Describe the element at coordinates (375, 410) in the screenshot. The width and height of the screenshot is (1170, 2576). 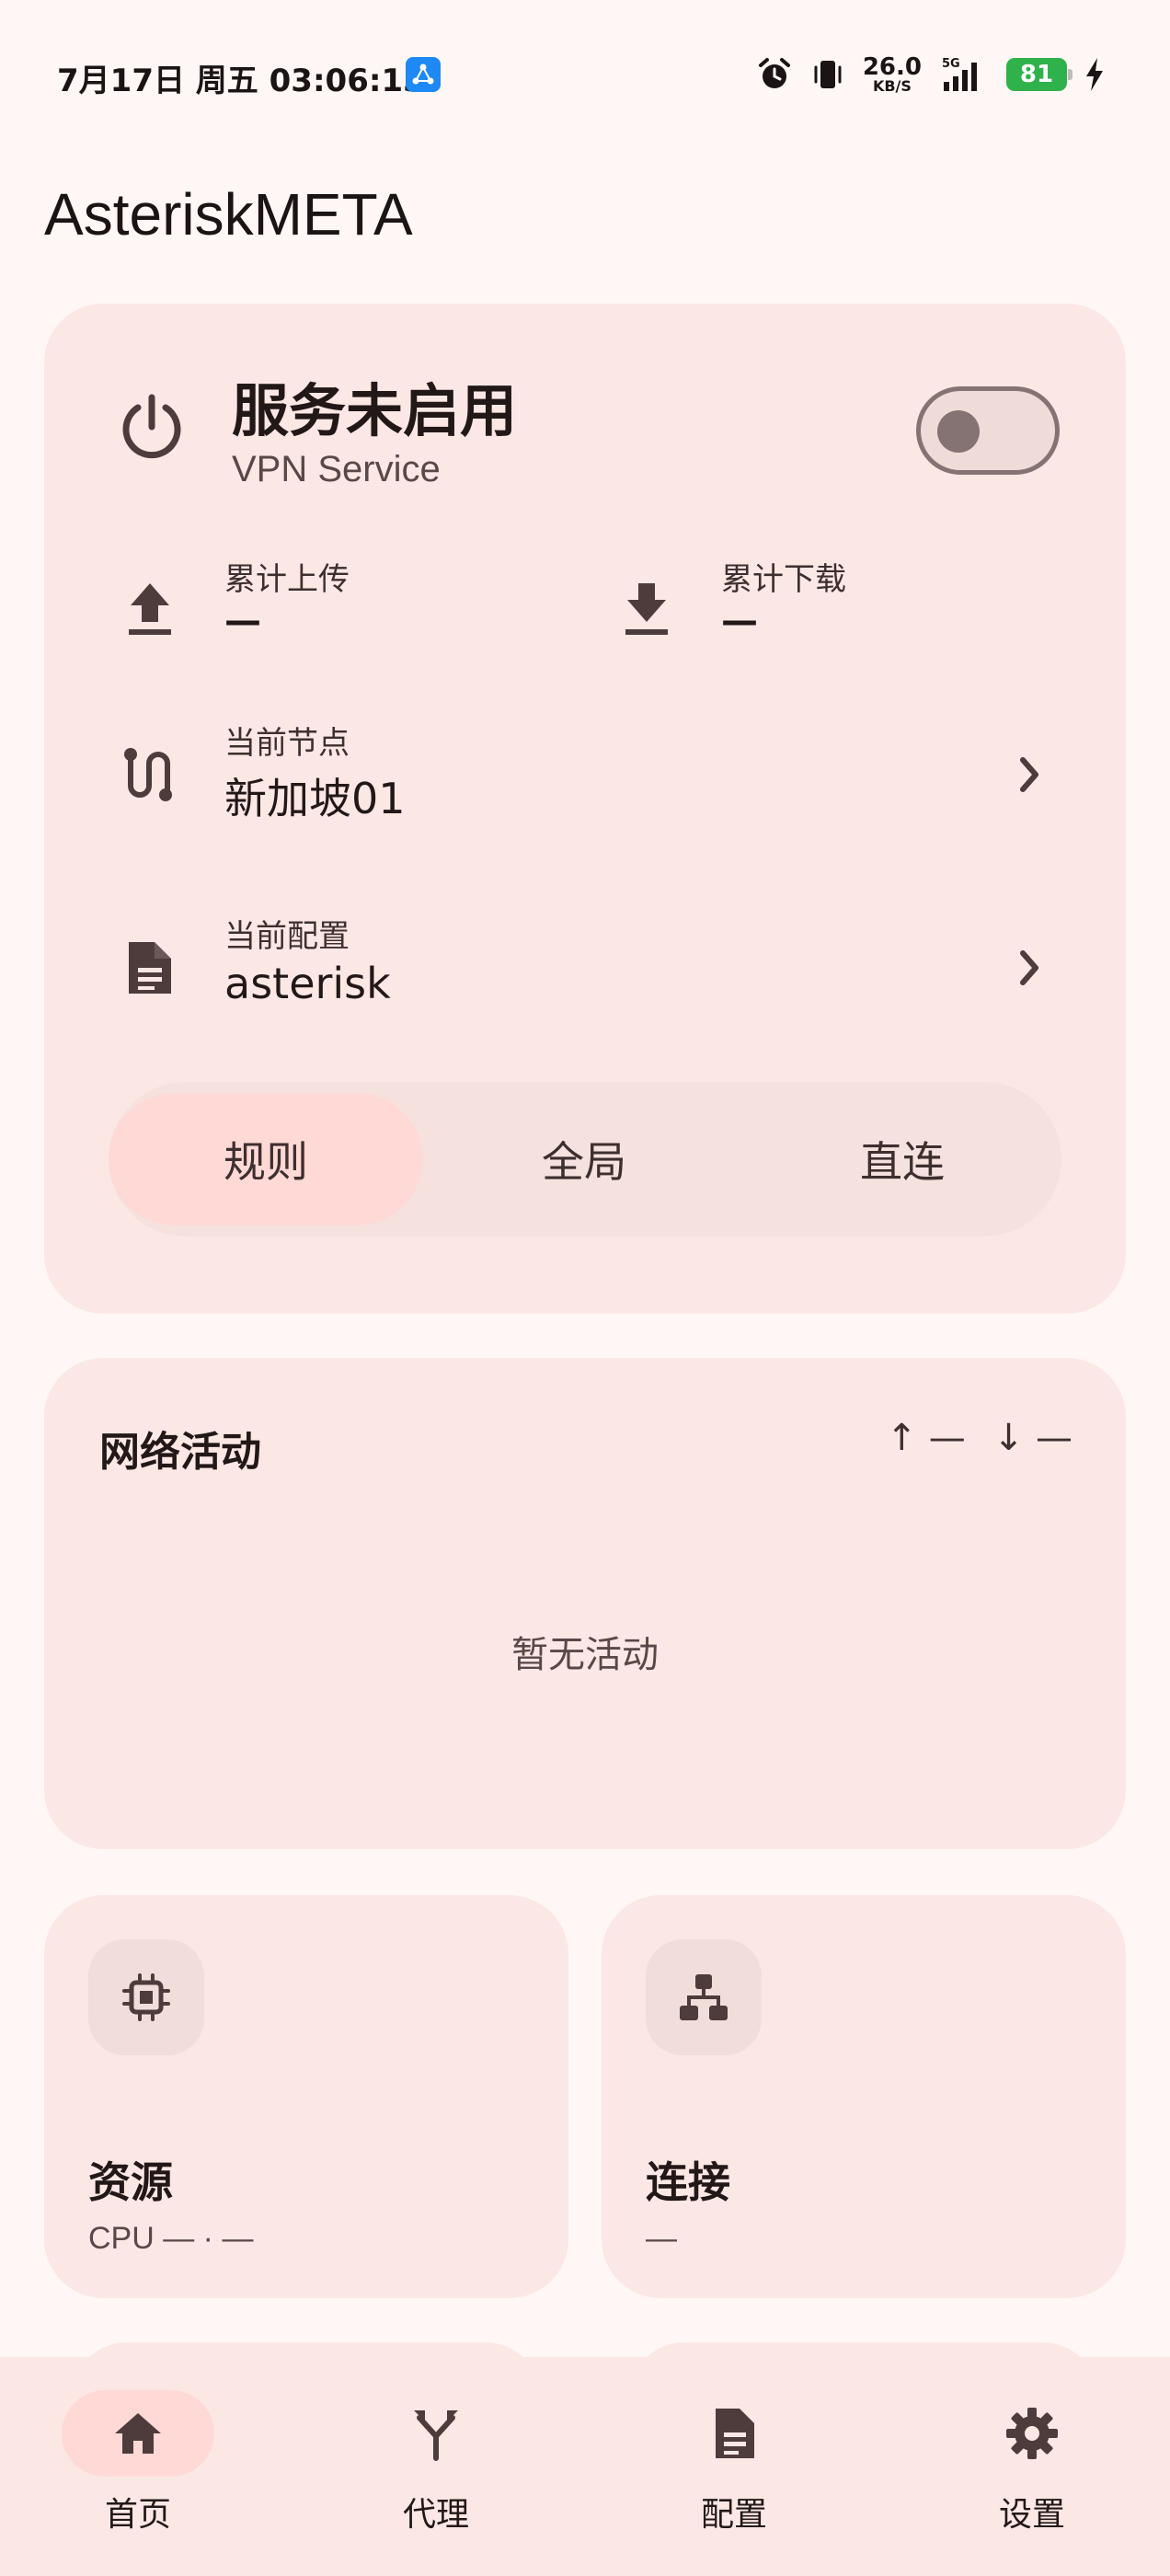
I see `service-status-title: 服务未启用` at that location.